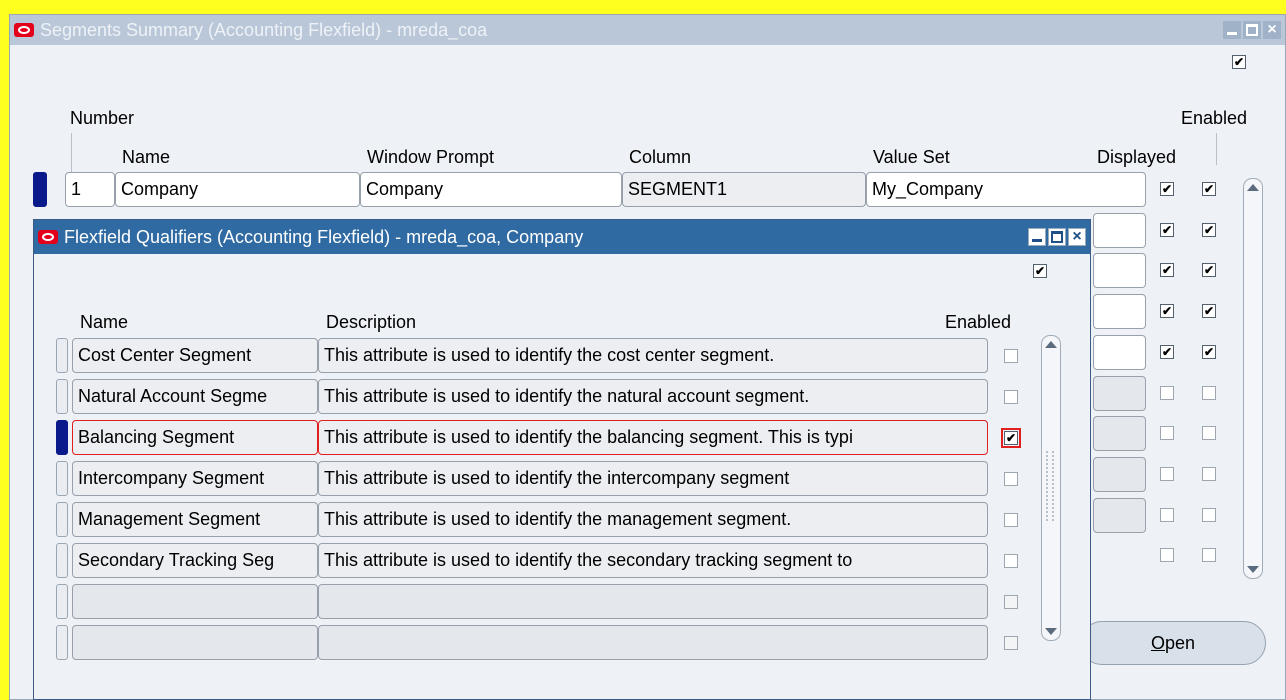 Image resolution: width=1286 pixels, height=700 pixels. I want to click on column-header-value-set: Value Set, so click(911, 157).